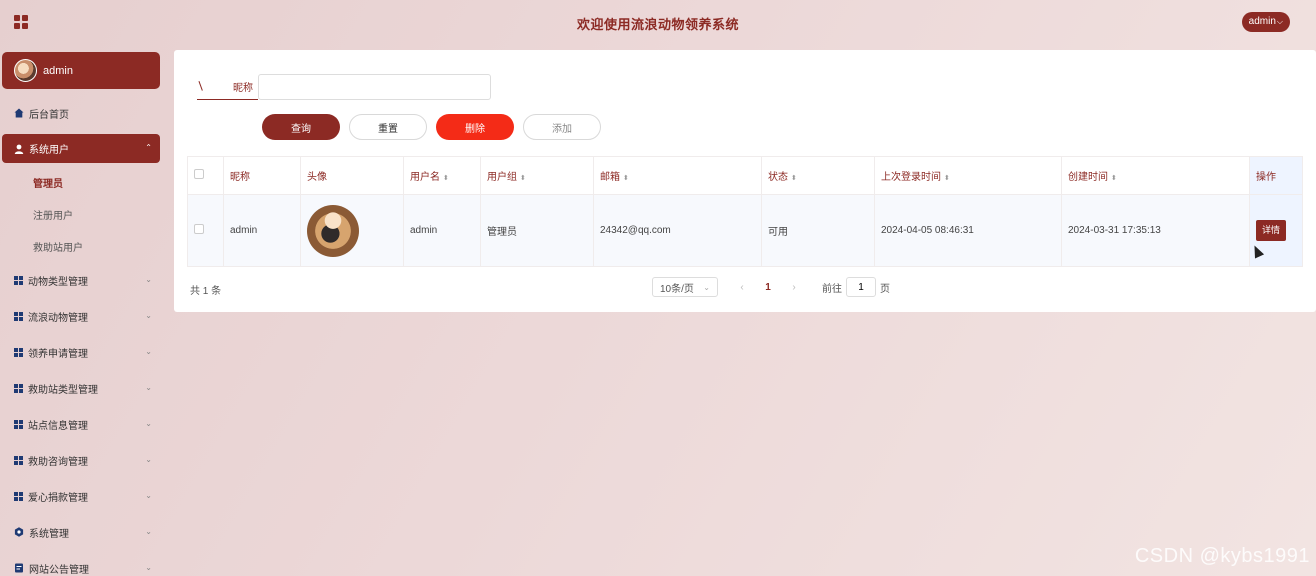 This screenshot has height=576, width=1316. I want to click on sidebar-subitem-registered-users: 注册用户, so click(81, 214).